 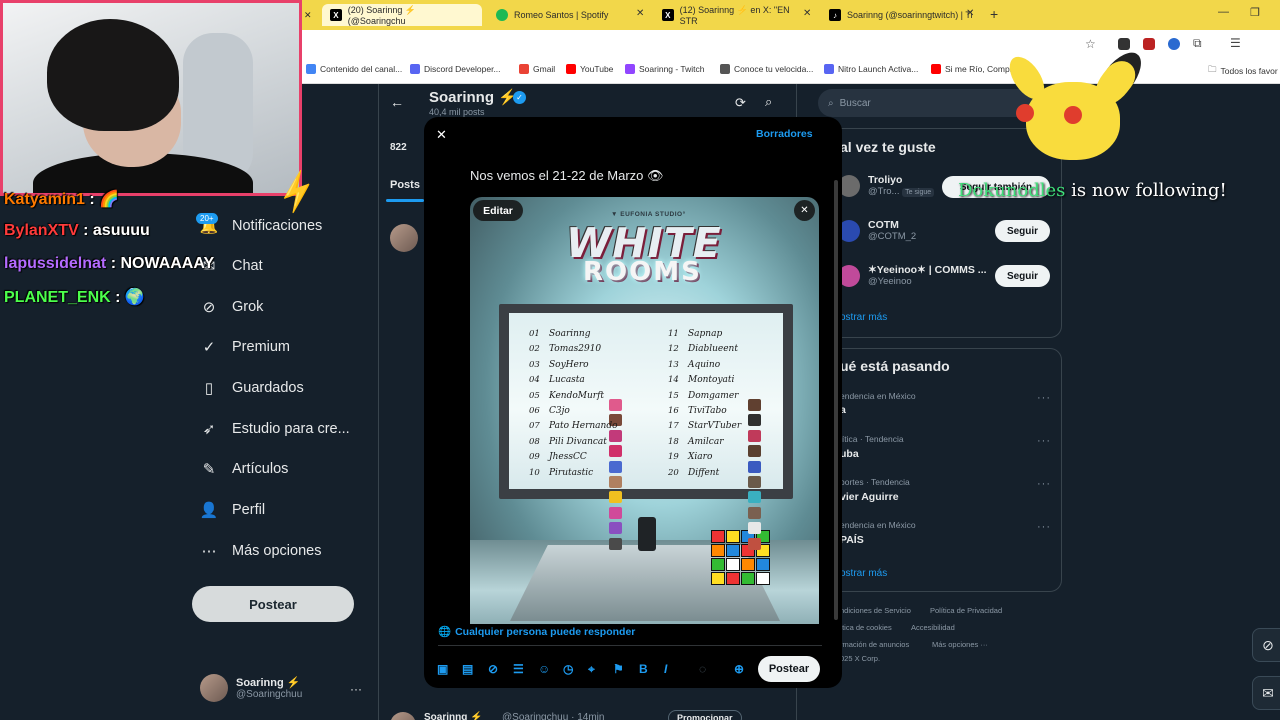 I want to click on schedule-icon: ◷, so click(x=568, y=669).